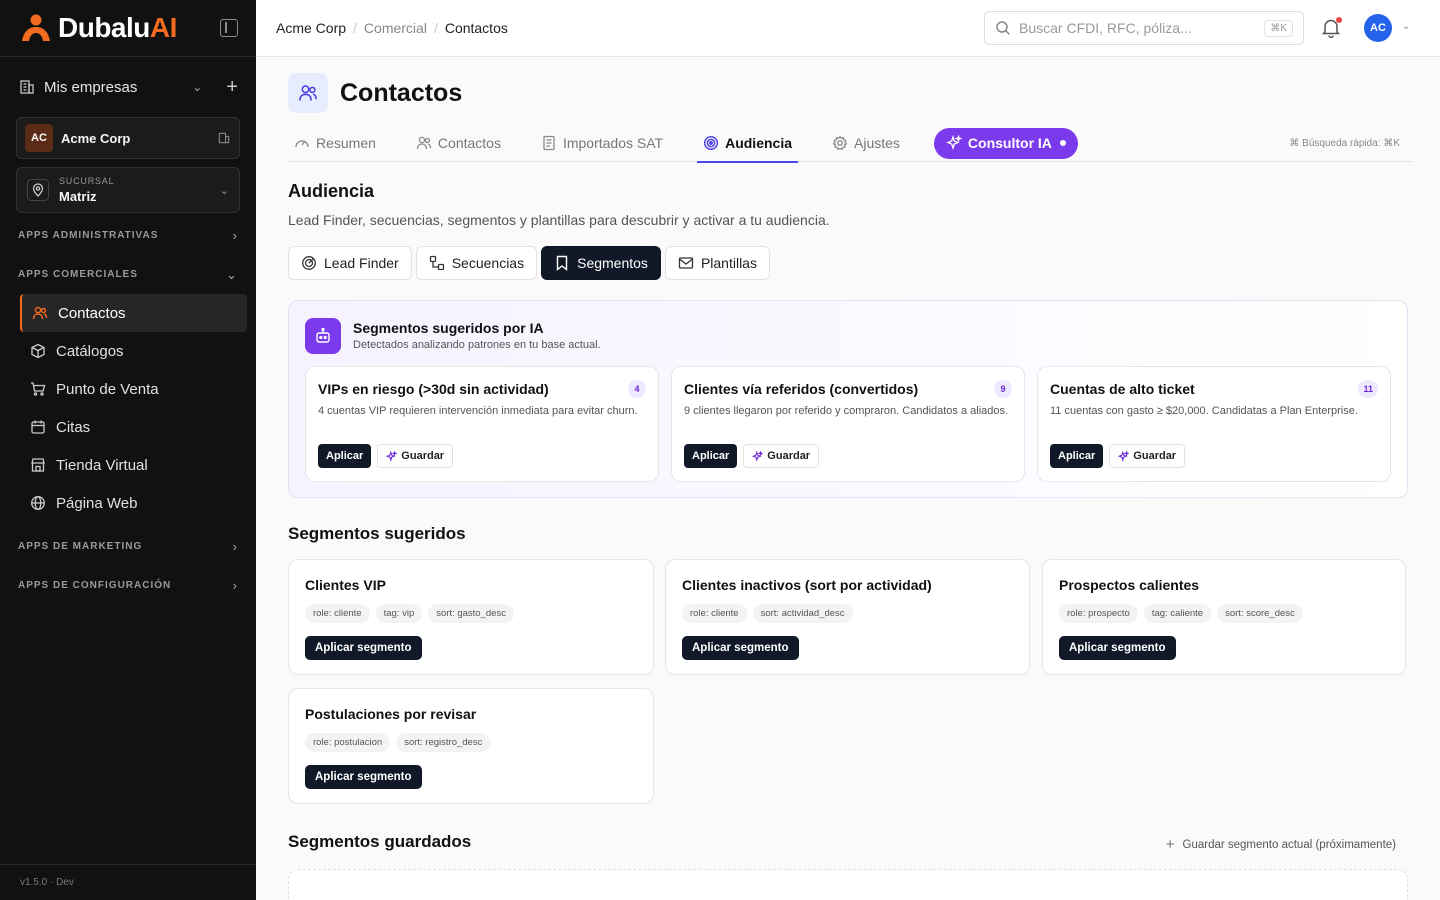 Image resolution: width=1440 pixels, height=900 pixels. I want to click on subtab-label: Plantillas, so click(728, 263).